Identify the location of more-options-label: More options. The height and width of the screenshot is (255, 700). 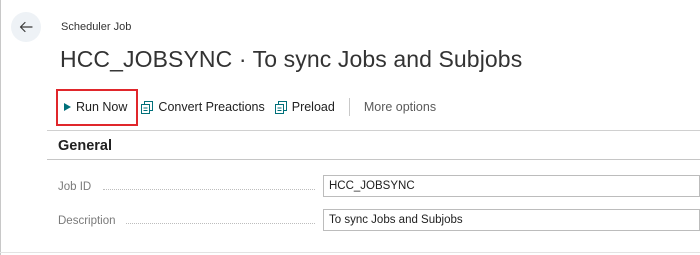
(400, 107).